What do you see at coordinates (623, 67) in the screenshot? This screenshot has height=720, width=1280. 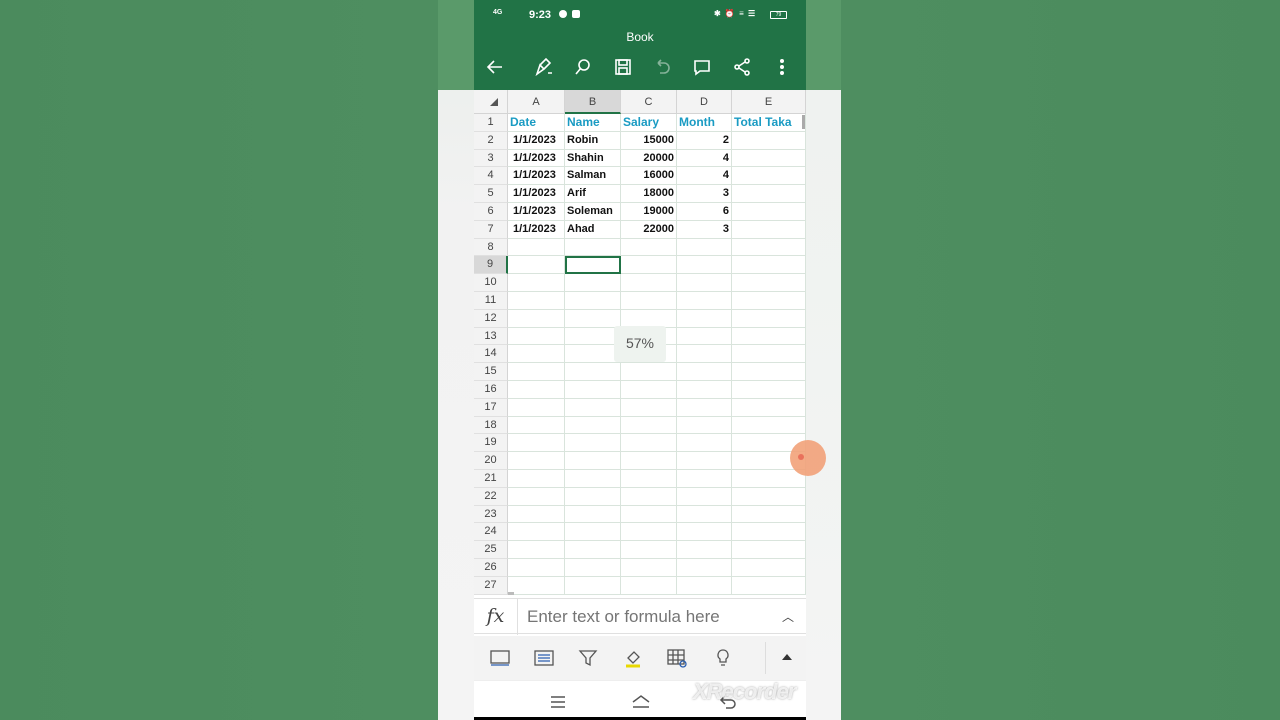 I see `save-button` at bounding box center [623, 67].